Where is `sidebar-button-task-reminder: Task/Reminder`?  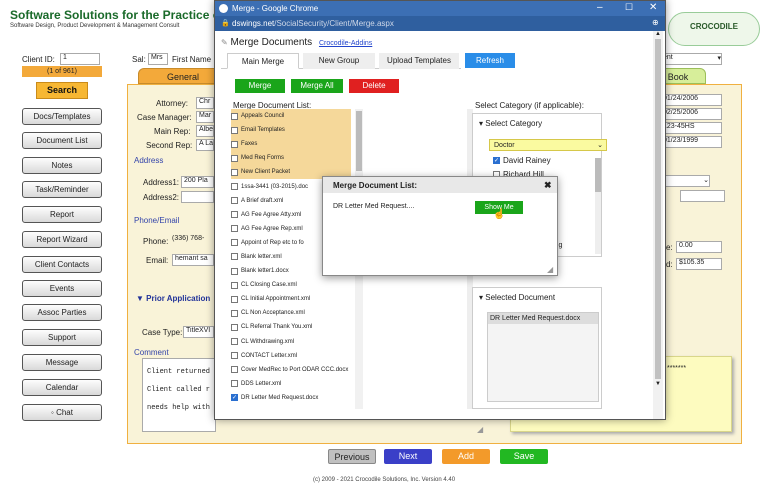 sidebar-button-task-reminder: Task/Reminder is located at coordinates (62, 189).